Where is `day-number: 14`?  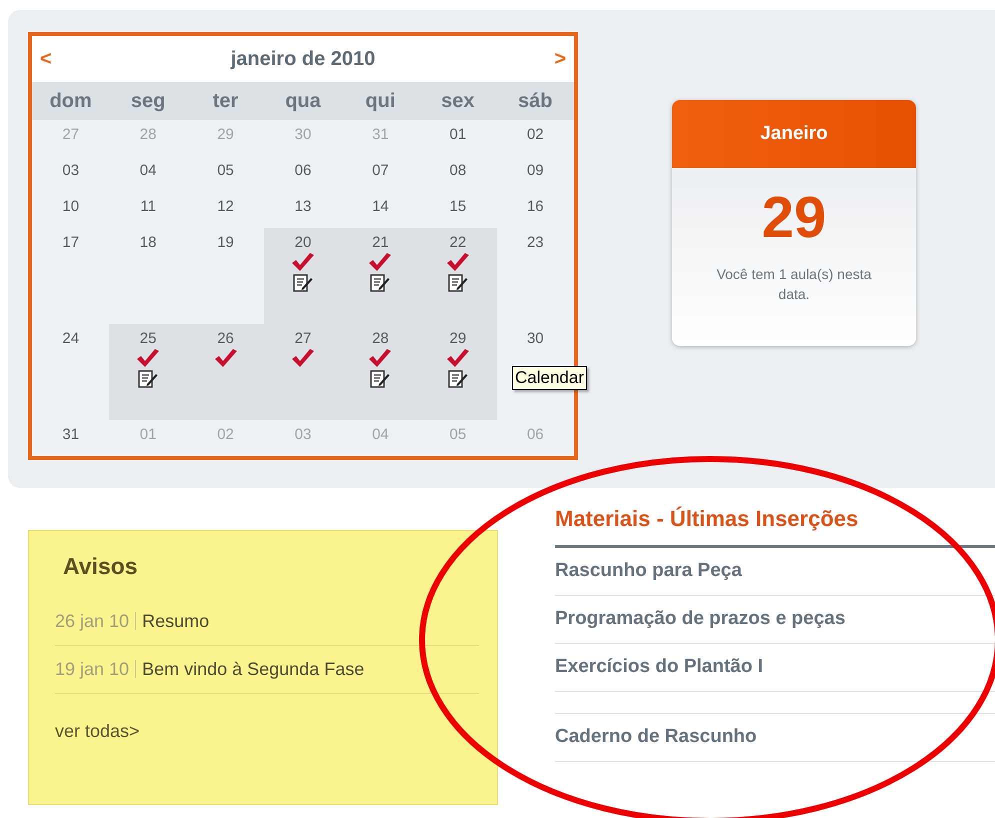 day-number: 14 is located at coordinates (380, 207).